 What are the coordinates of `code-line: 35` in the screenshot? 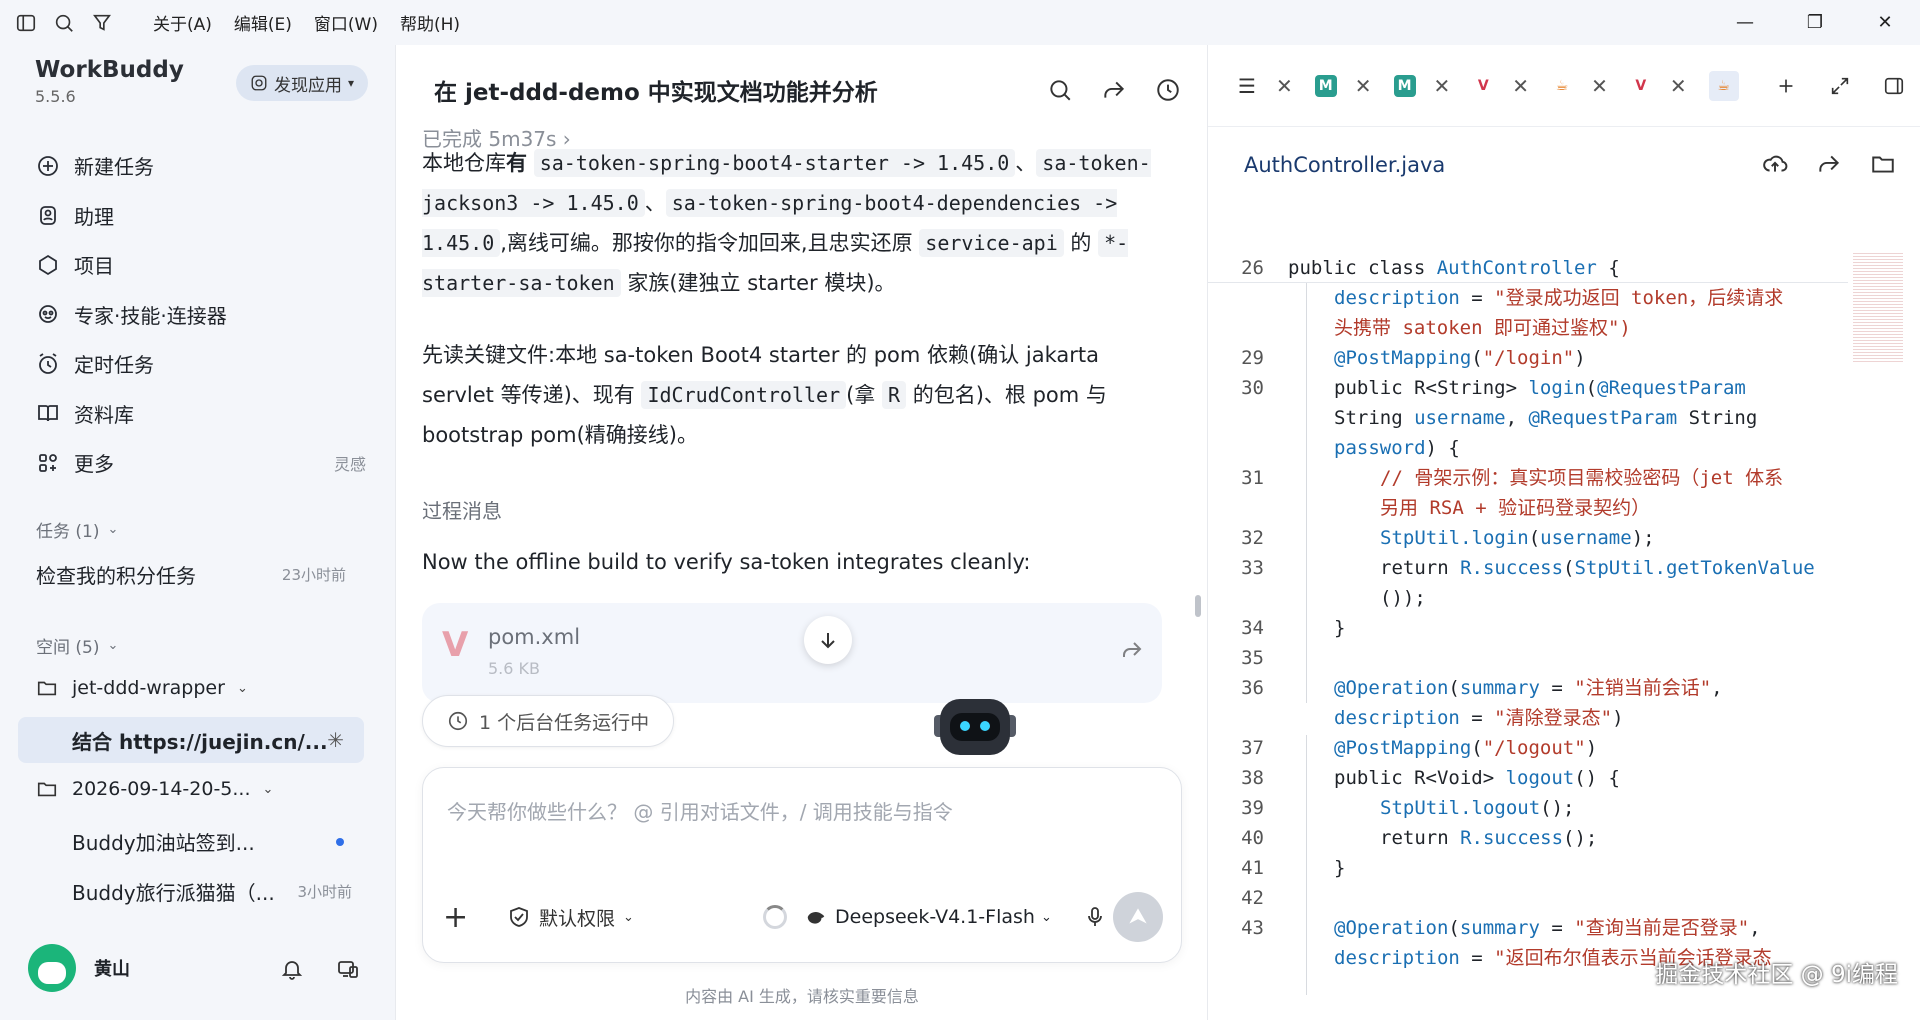 It's located at (1528, 658).